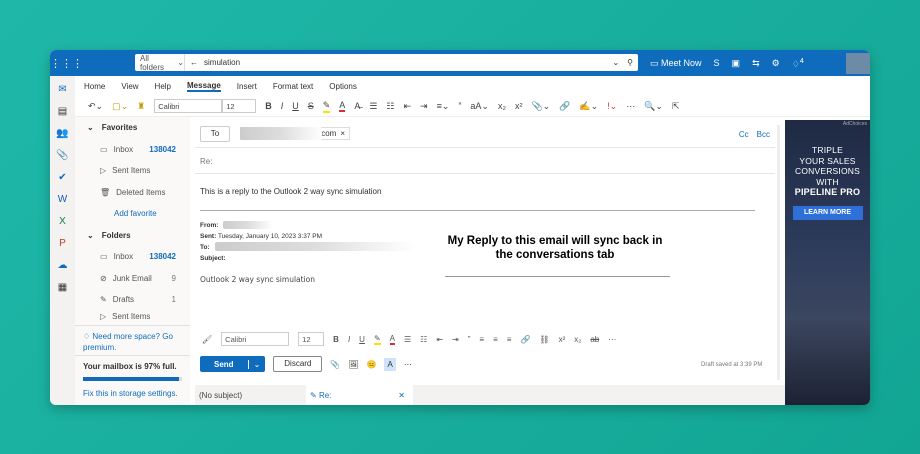 The image size is (920, 454). Describe the element at coordinates (390, 364) in the screenshot. I see `editor-icon: A` at that location.